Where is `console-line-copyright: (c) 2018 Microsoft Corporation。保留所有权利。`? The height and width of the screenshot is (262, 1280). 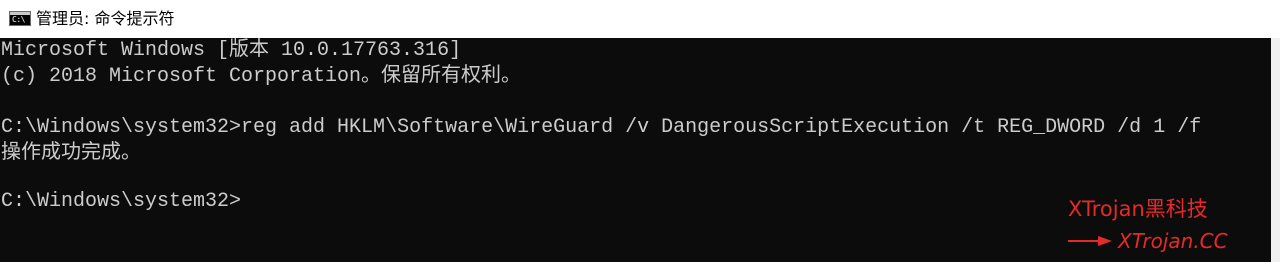 console-line-copyright: (c) 2018 Microsoft Corporation。保留所有权利。 is located at coordinates (261, 76).